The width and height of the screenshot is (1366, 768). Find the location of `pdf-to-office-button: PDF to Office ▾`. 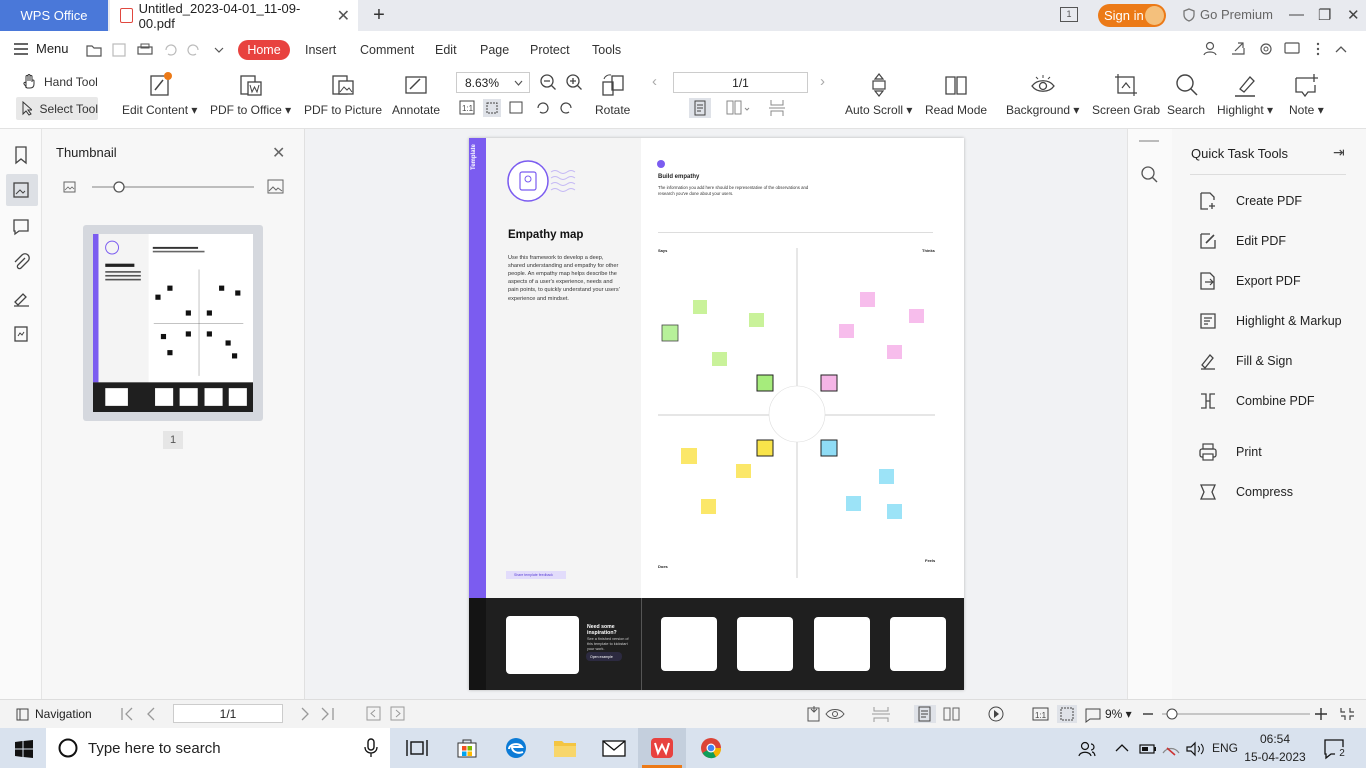

pdf-to-office-button: PDF to Office ▾ is located at coordinates (250, 94).